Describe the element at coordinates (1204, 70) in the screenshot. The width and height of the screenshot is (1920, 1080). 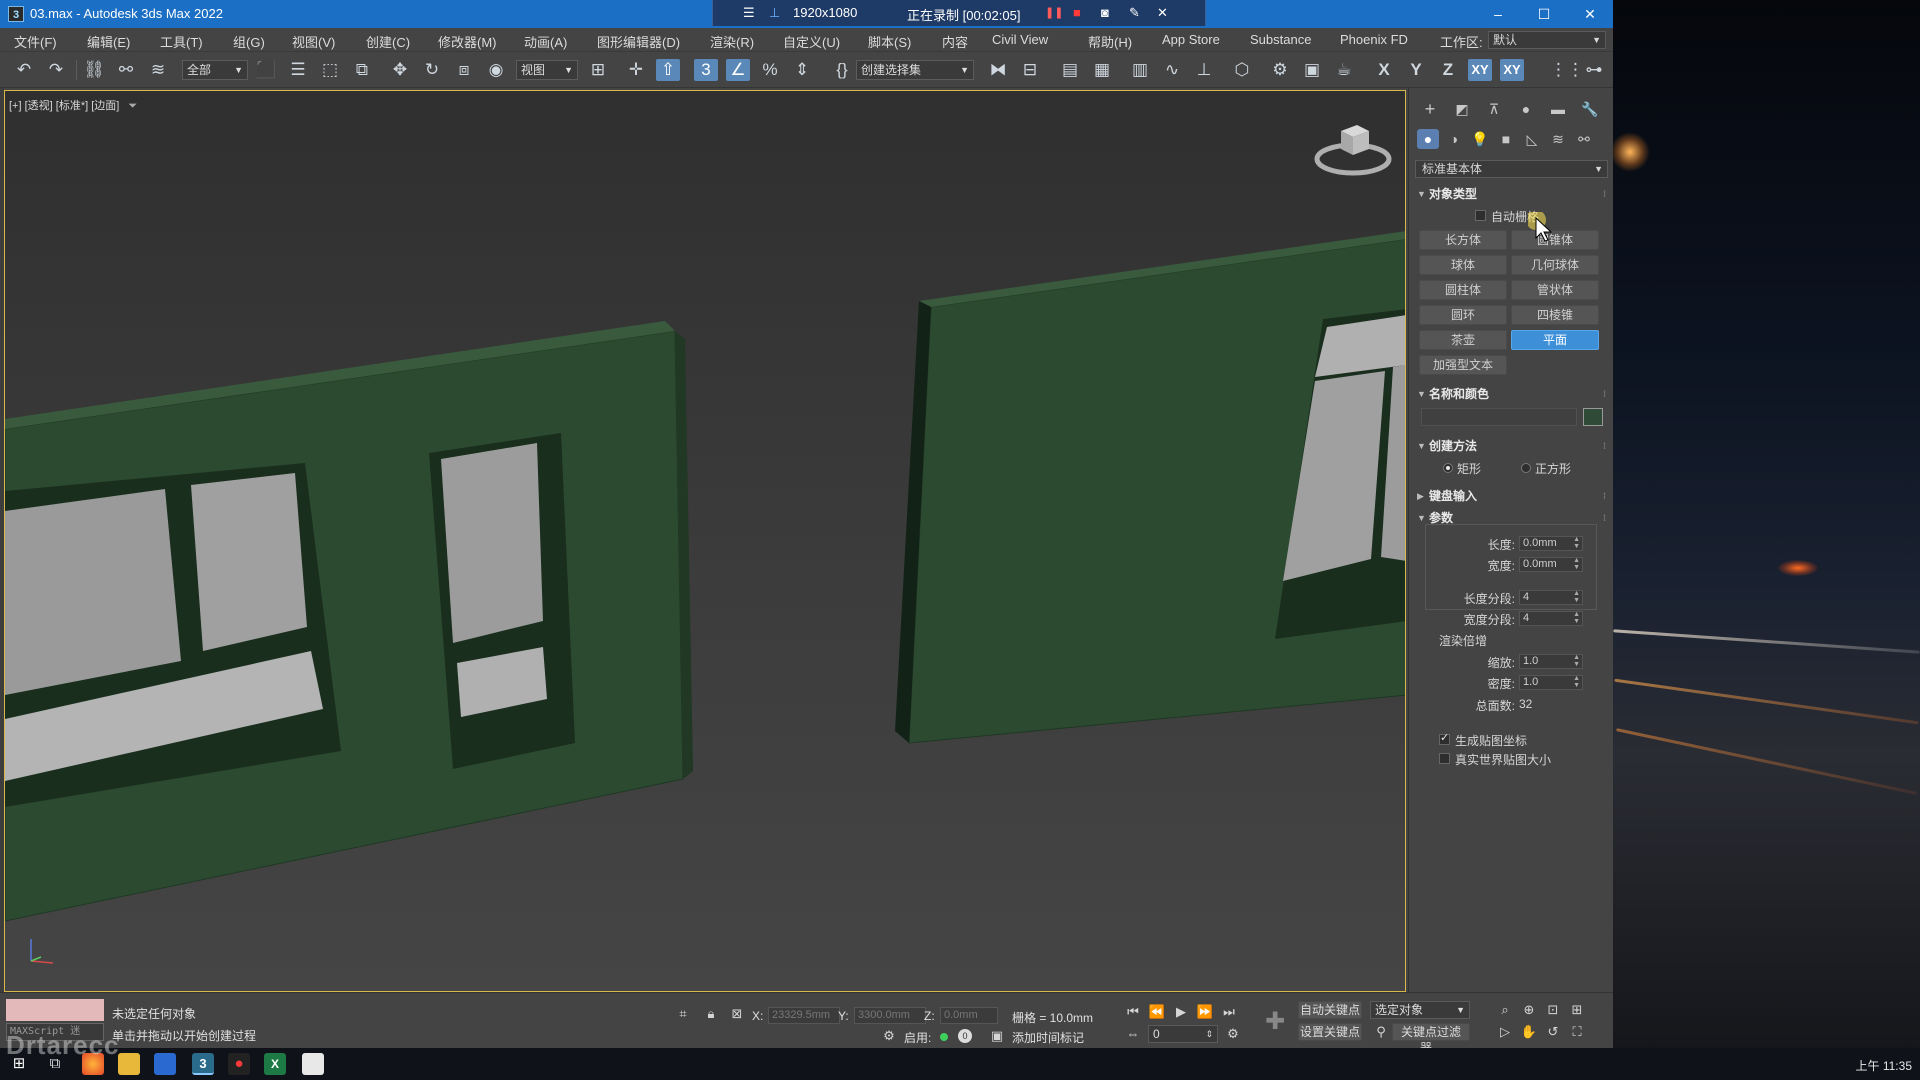
I see `schematic-view-icon: ⊥` at that location.